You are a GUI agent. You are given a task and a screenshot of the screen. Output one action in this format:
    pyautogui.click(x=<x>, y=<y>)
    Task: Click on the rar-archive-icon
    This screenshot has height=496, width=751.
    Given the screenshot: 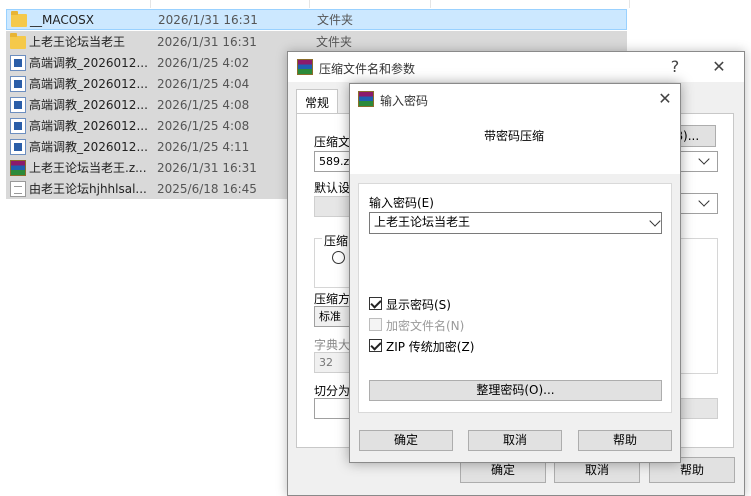 What is the action you would take?
    pyautogui.click(x=18, y=167)
    